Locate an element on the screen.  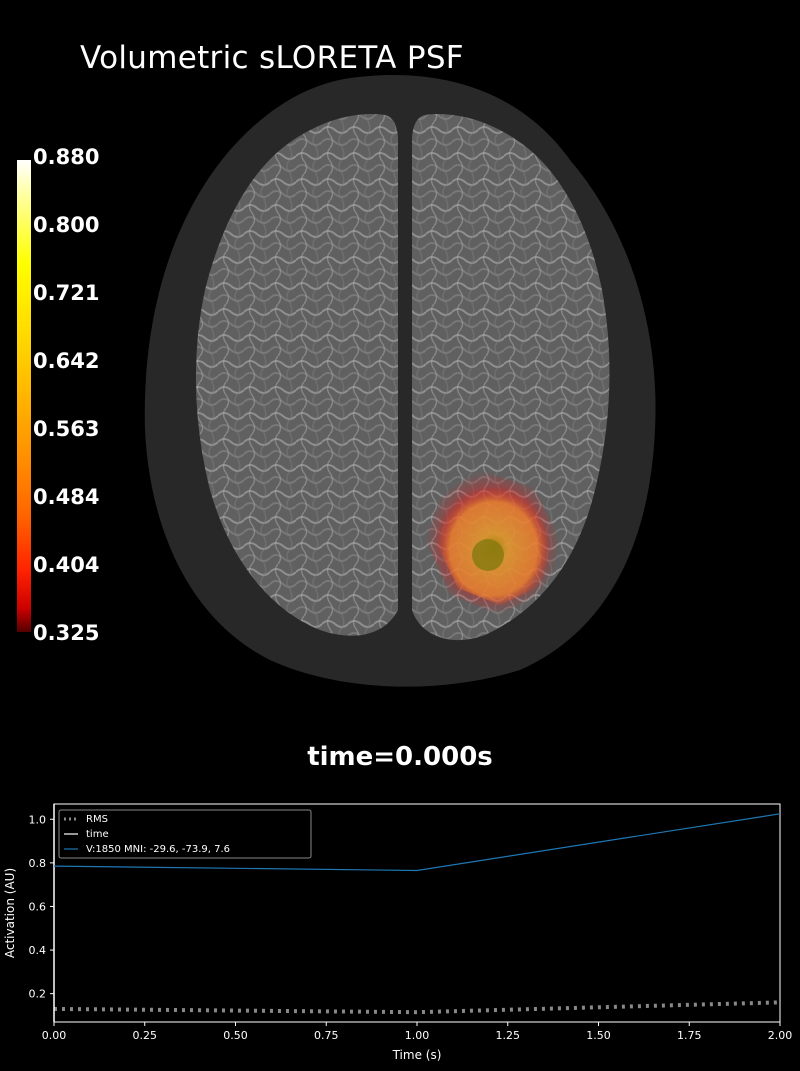
y-tick-label: 0.8 is located at coordinates (38, 863).